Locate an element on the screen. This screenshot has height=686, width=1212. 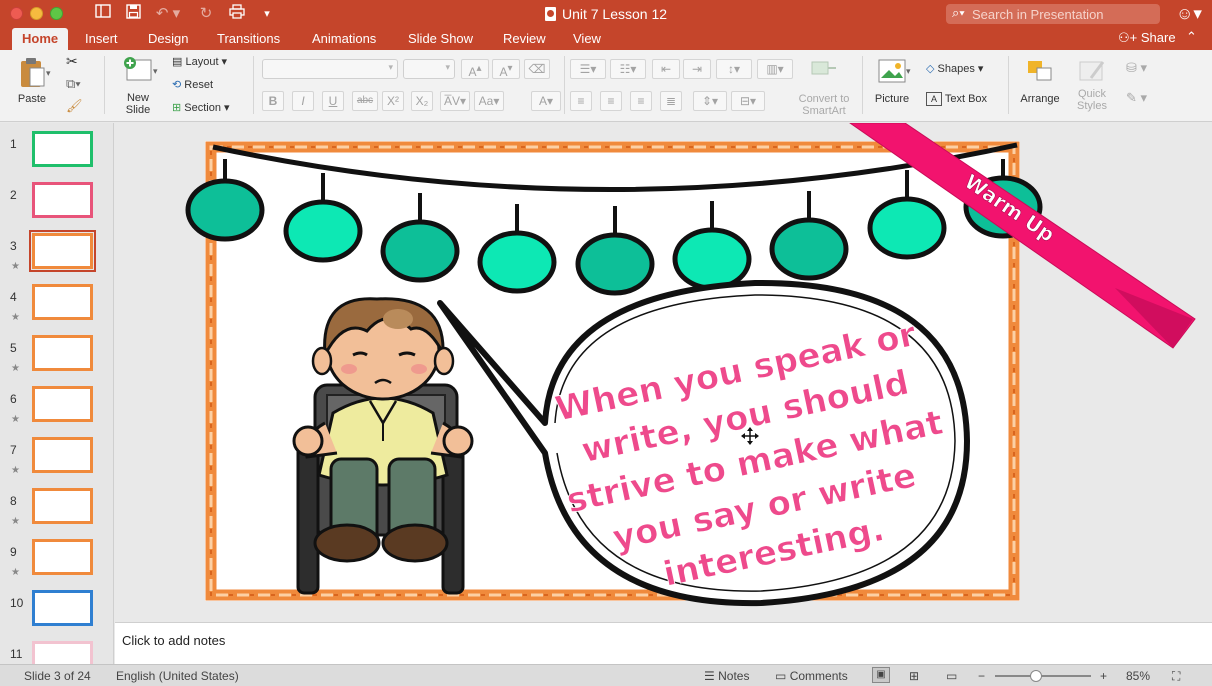
underline-icon: U is located at coordinates (333, 101).